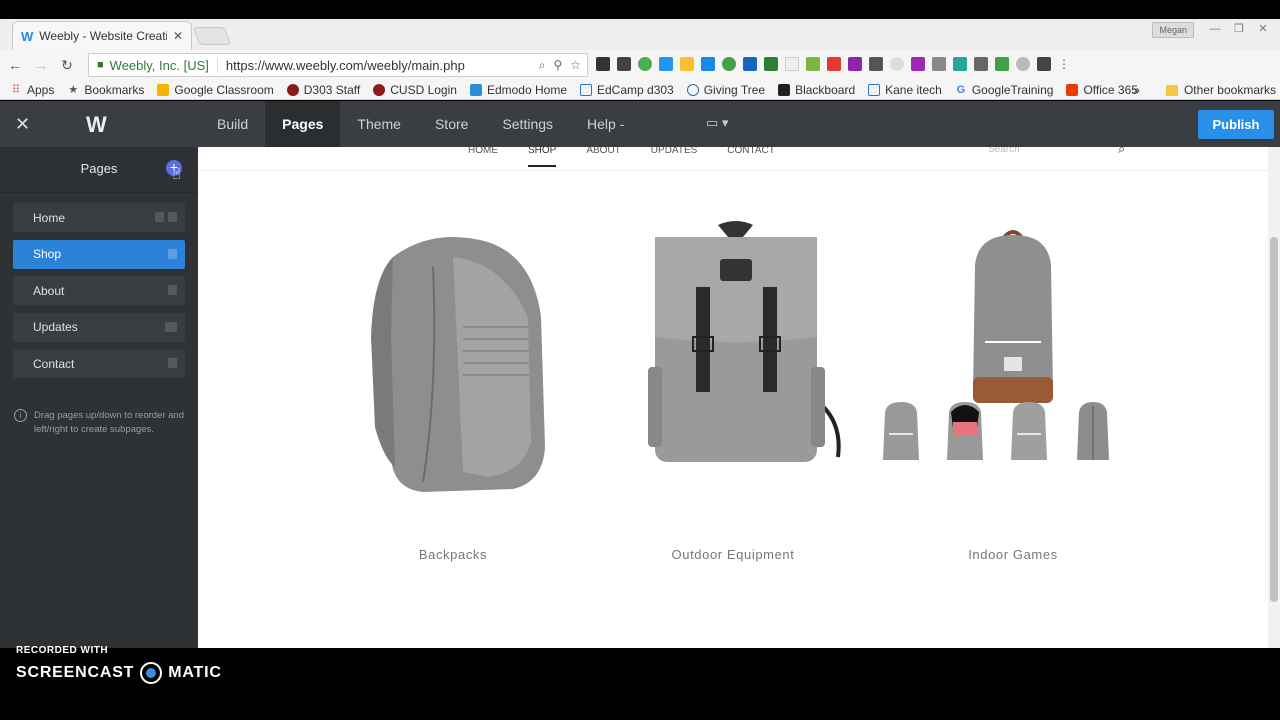 Image resolution: width=1280 pixels, height=720 pixels. What do you see at coordinates (784, 89) in the screenshot?
I see `blackboard-icon` at bounding box center [784, 89].